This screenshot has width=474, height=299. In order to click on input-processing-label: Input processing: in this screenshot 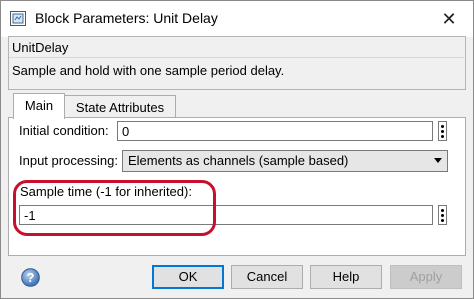, I will do `click(69, 160)`.